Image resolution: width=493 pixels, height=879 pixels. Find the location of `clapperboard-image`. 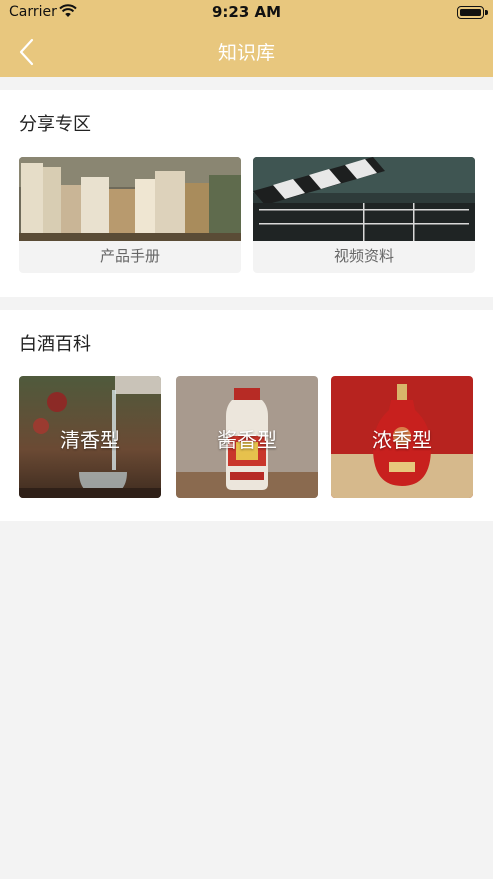

clapperboard-image is located at coordinates (364, 199).